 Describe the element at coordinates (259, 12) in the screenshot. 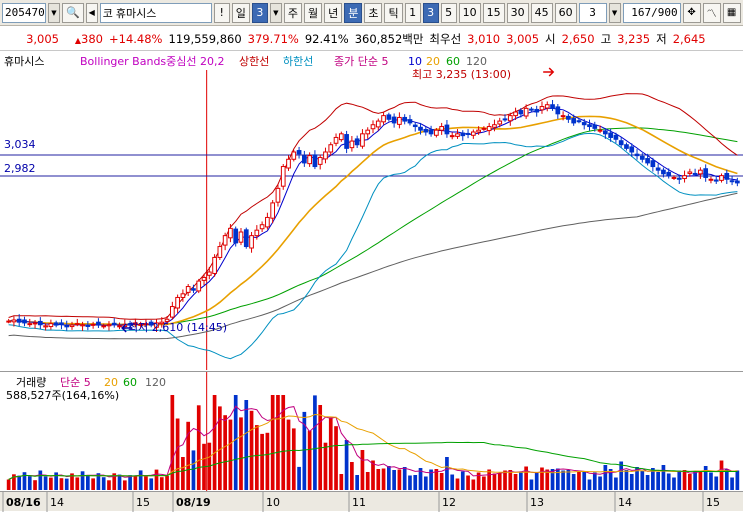

I see `period-count-button: 3` at that location.